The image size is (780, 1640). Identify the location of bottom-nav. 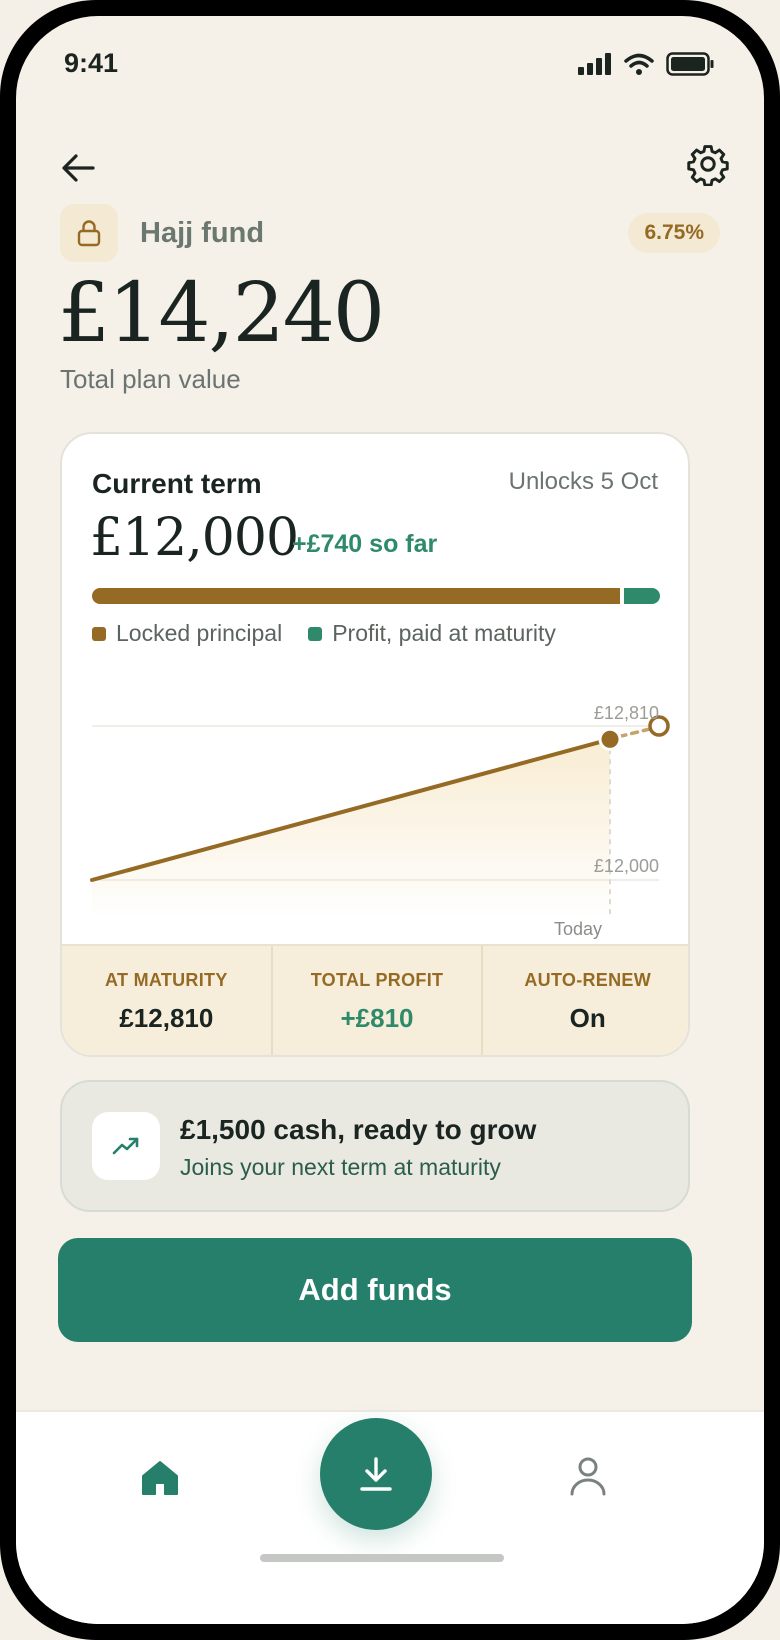
(390, 1517).